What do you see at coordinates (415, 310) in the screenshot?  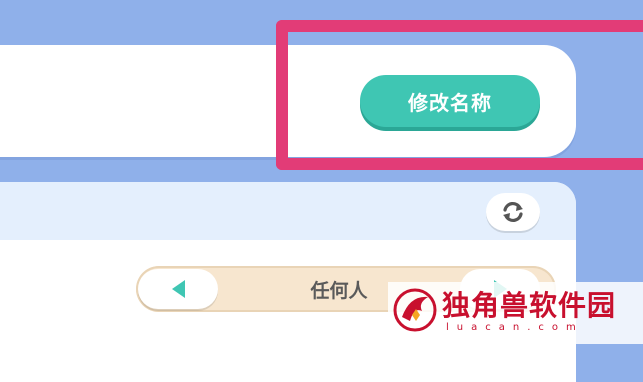 I see `unicorn-logo-icon` at bounding box center [415, 310].